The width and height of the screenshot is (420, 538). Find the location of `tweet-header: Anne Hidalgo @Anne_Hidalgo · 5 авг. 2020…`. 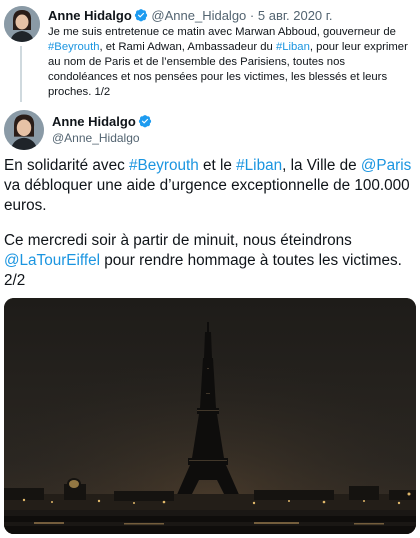

tweet-header: Anne Hidalgo @Anne_Hidalgo · 5 авг. 2020… is located at coordinates (190, 15).